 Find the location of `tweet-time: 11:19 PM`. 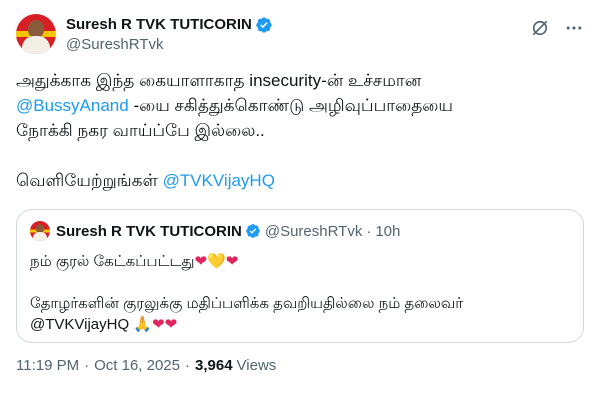

tweet-time: 11:19 PM is located at coordinates (47, 365).